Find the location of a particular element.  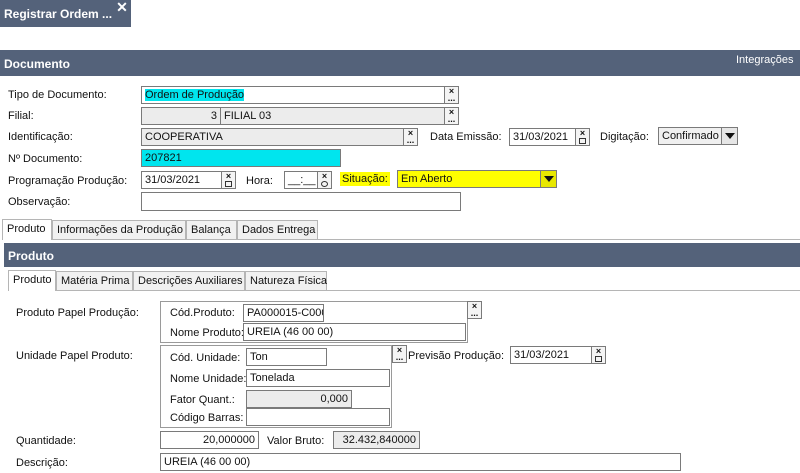

fator-field: 0,000 is located at coordinates (299, 399).